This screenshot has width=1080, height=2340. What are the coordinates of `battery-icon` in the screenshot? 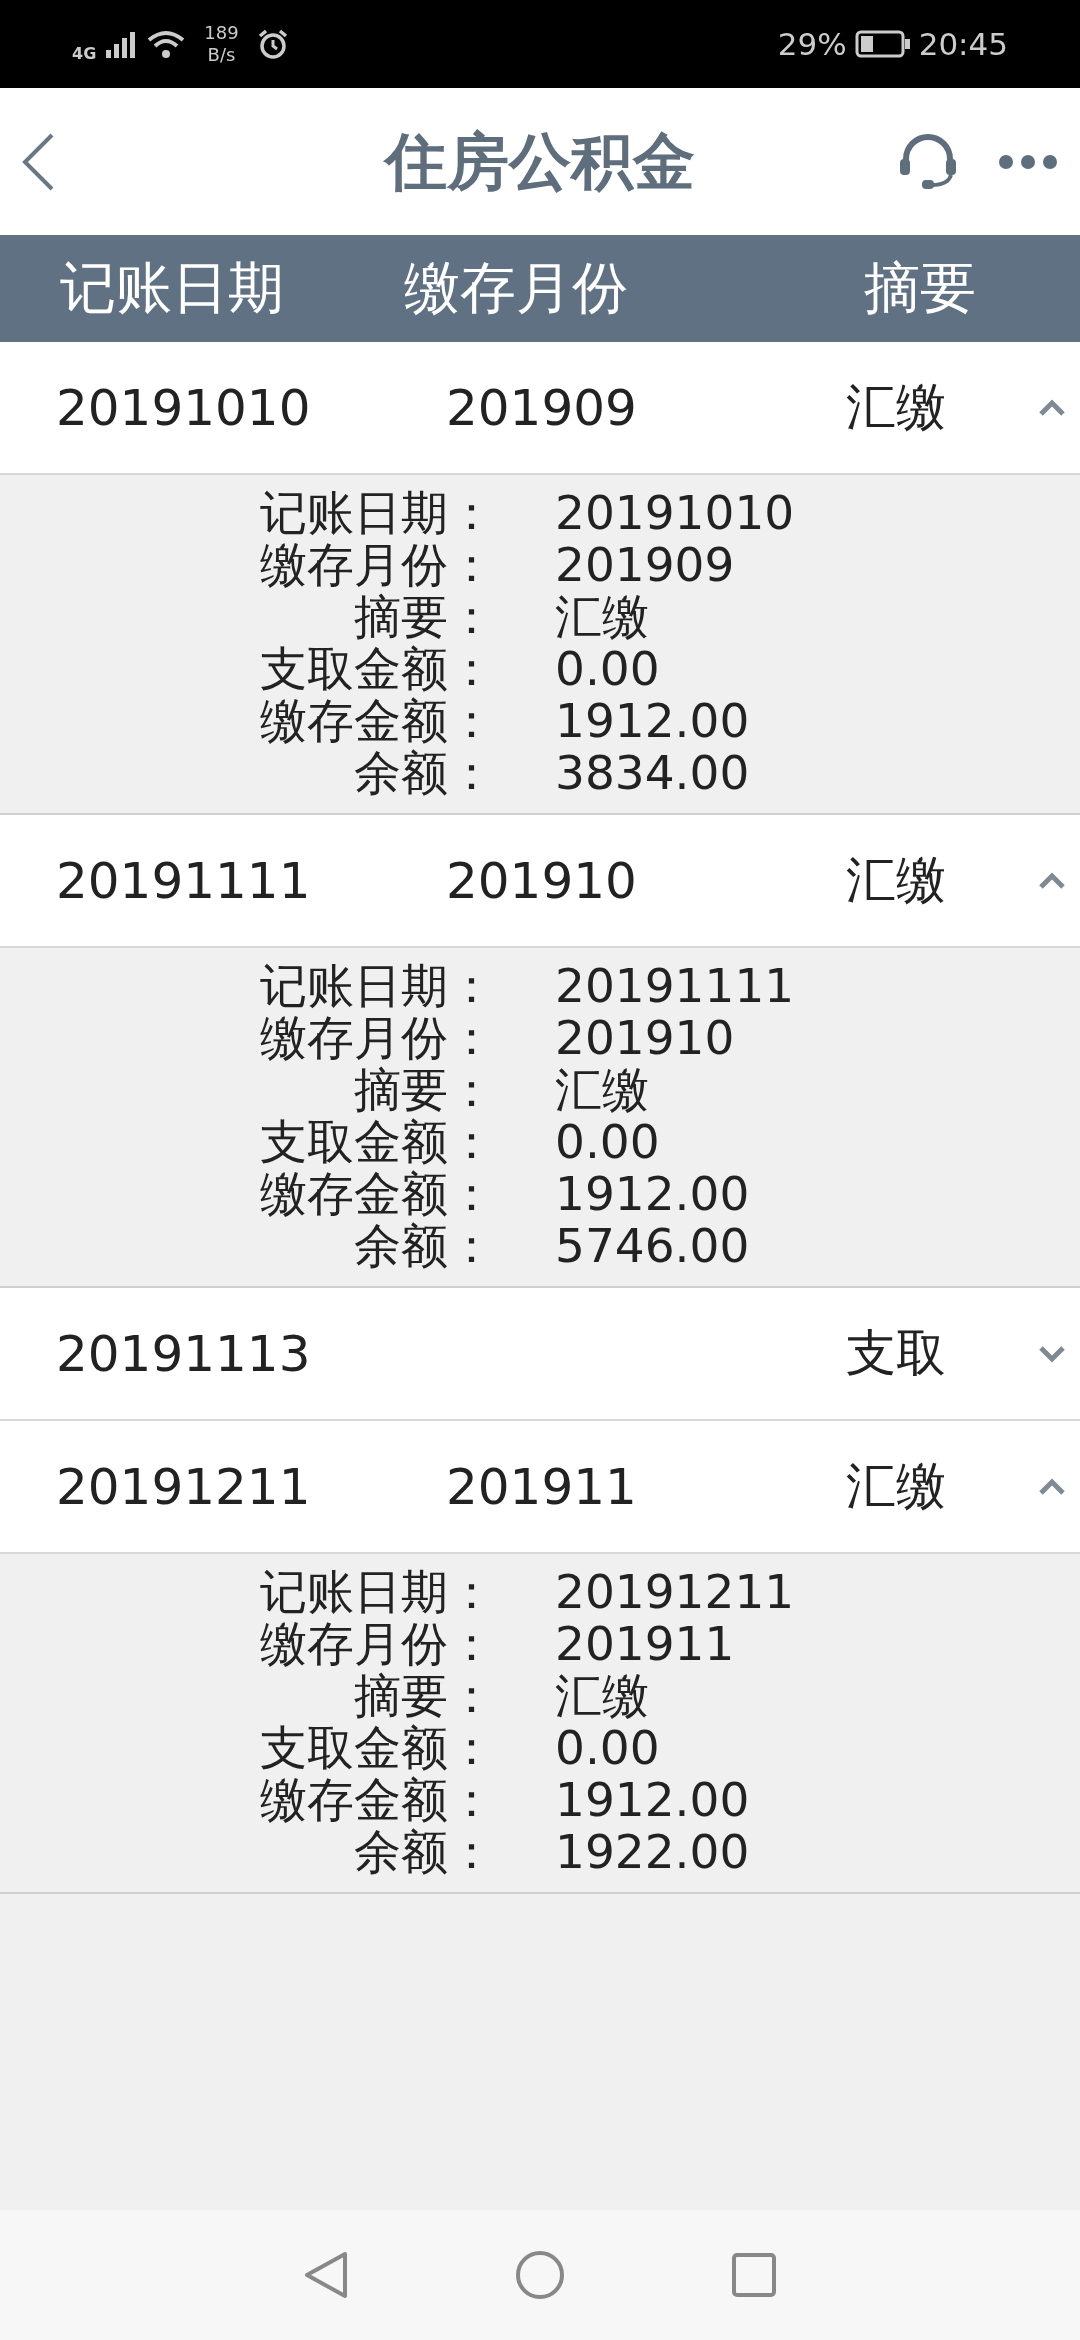 It's located at (882, 44).